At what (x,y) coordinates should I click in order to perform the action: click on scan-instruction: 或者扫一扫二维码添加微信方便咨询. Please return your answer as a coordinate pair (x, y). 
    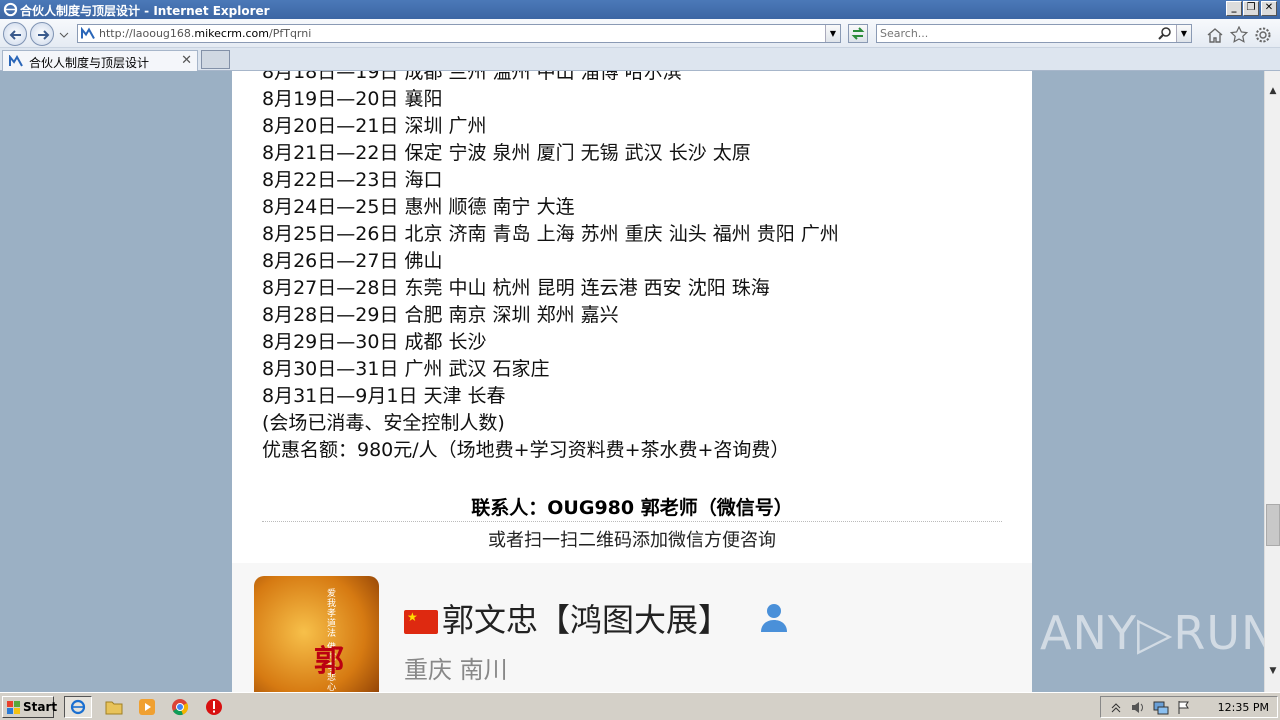
    Looking at the image, I should click on (632, 540).